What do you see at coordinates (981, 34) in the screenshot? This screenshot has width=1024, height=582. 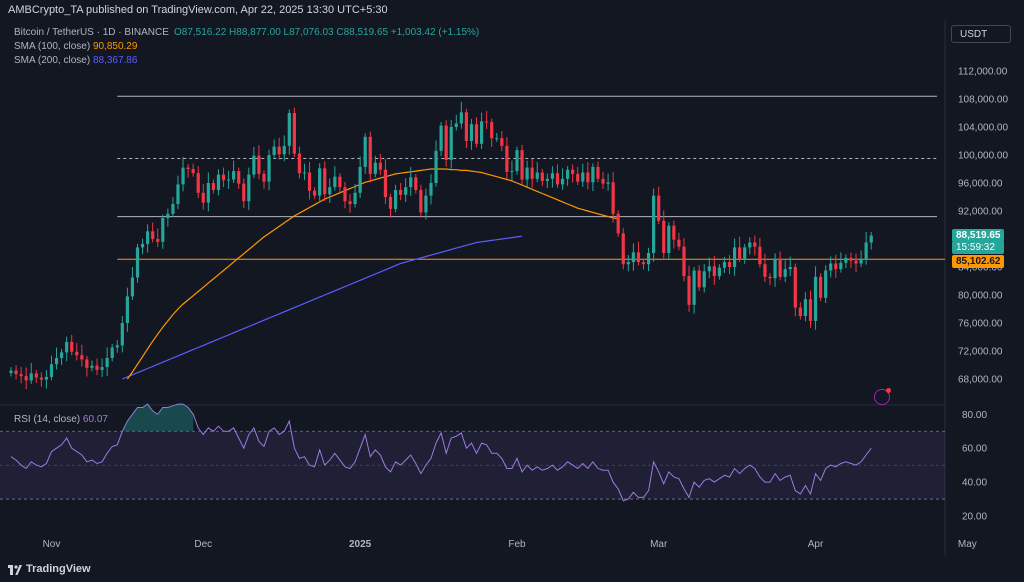 I see `currency-button: USDT` at bounding box center [981, 34].